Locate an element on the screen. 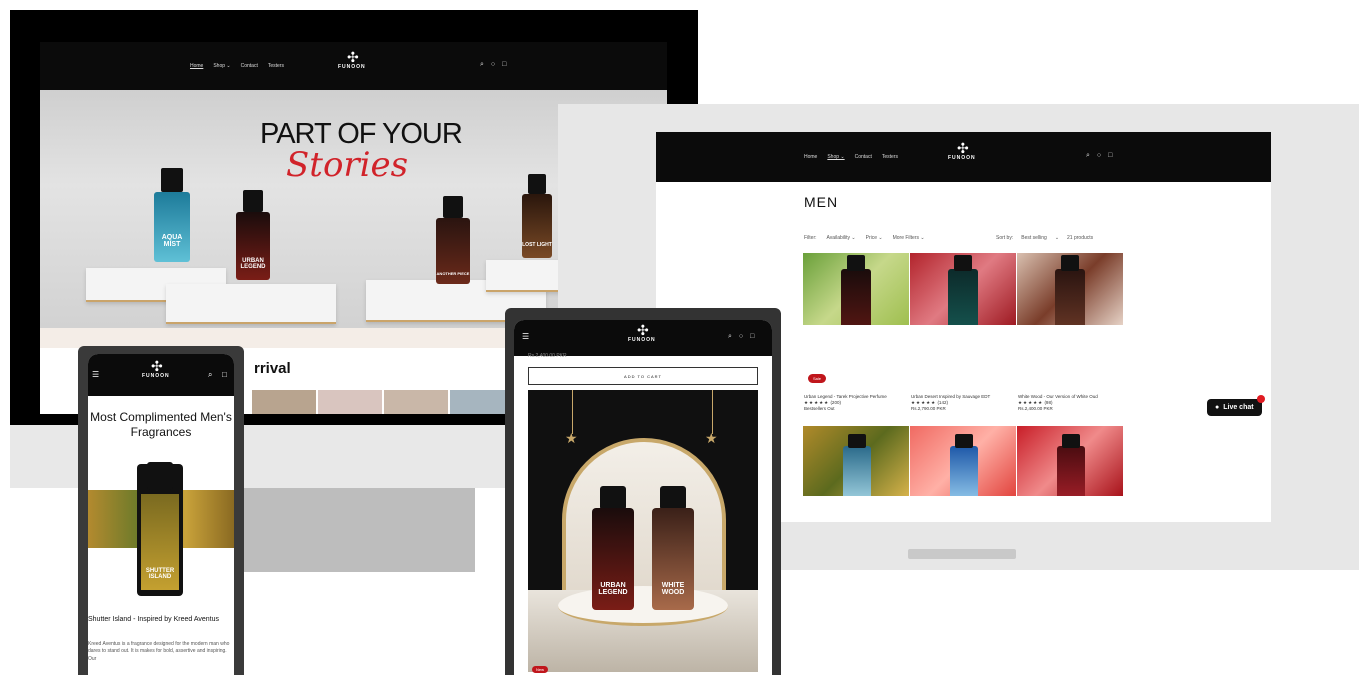  add-to-cart-button: ADD TO CART is located at coordinates (643, 376).